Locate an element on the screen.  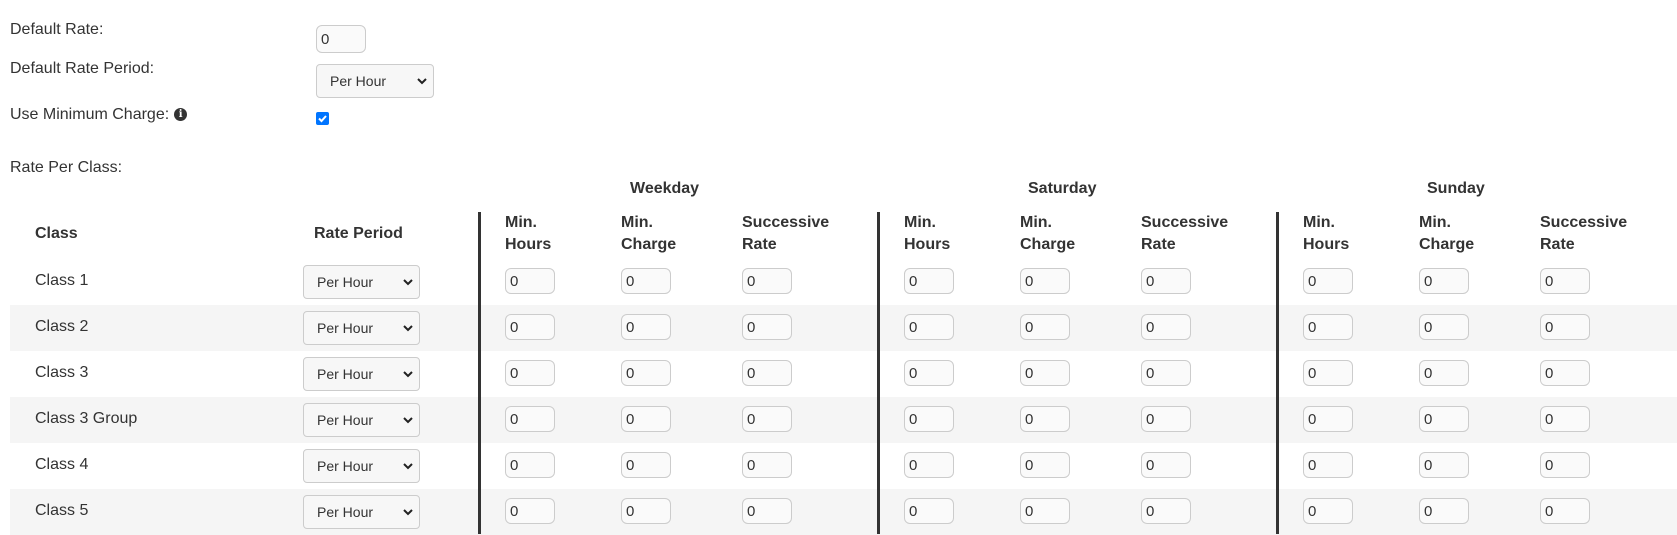
default-rate-input is located at coordinates (341, 39).